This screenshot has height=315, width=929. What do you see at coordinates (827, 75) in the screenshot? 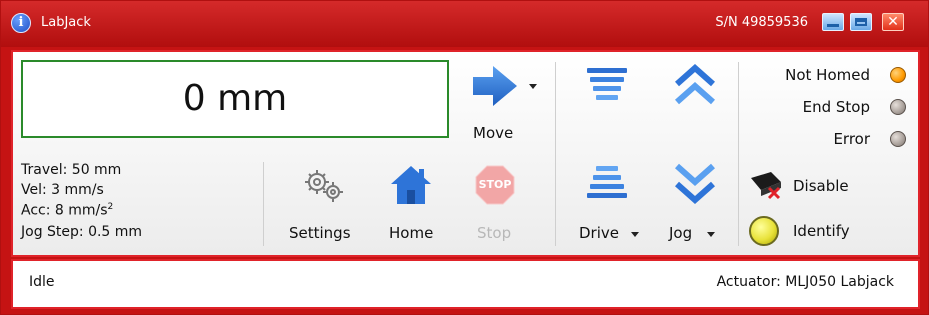
I see `not-homed-label: Not Homed` at bounding box center [827, 75].